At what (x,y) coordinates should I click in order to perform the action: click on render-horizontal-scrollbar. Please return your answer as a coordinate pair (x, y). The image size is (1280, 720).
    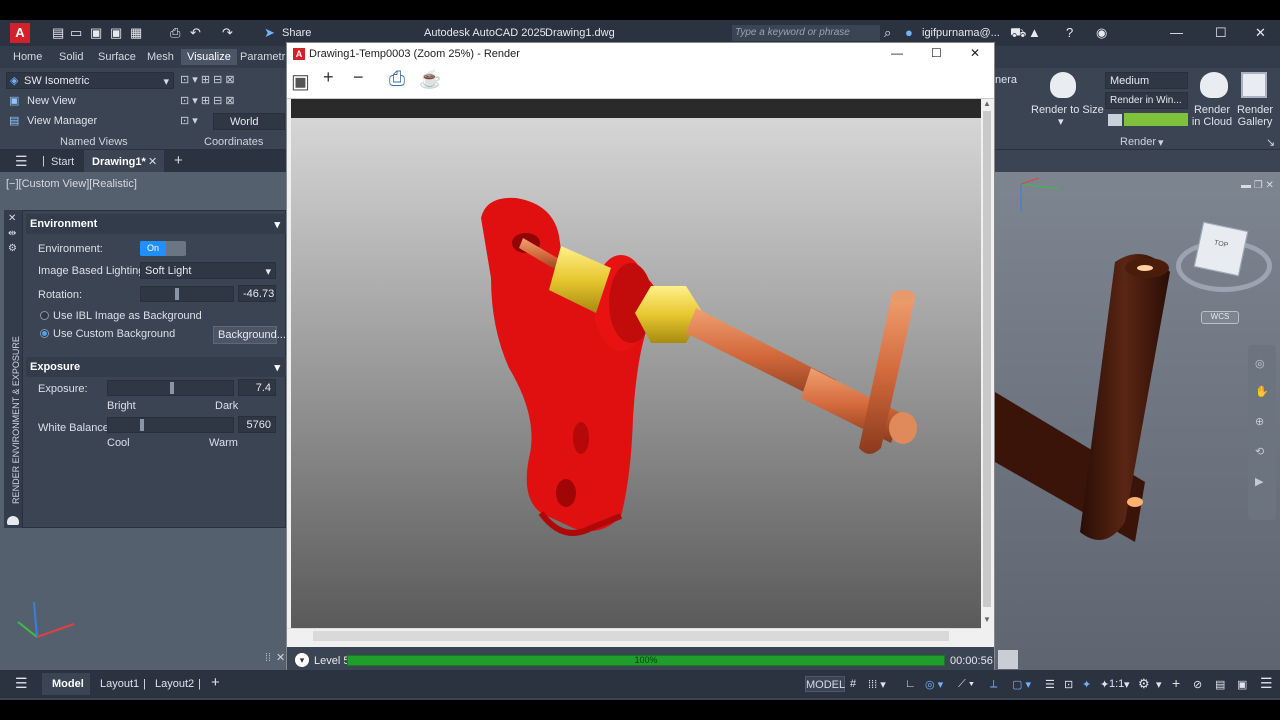
    Looking at the image, I should click on (634, 635).